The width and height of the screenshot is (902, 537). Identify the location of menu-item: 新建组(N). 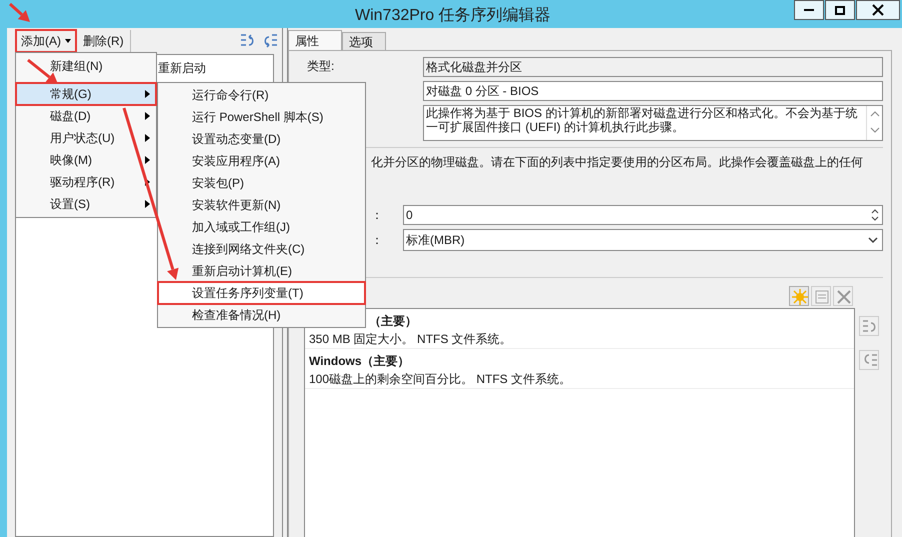
(86, 66).